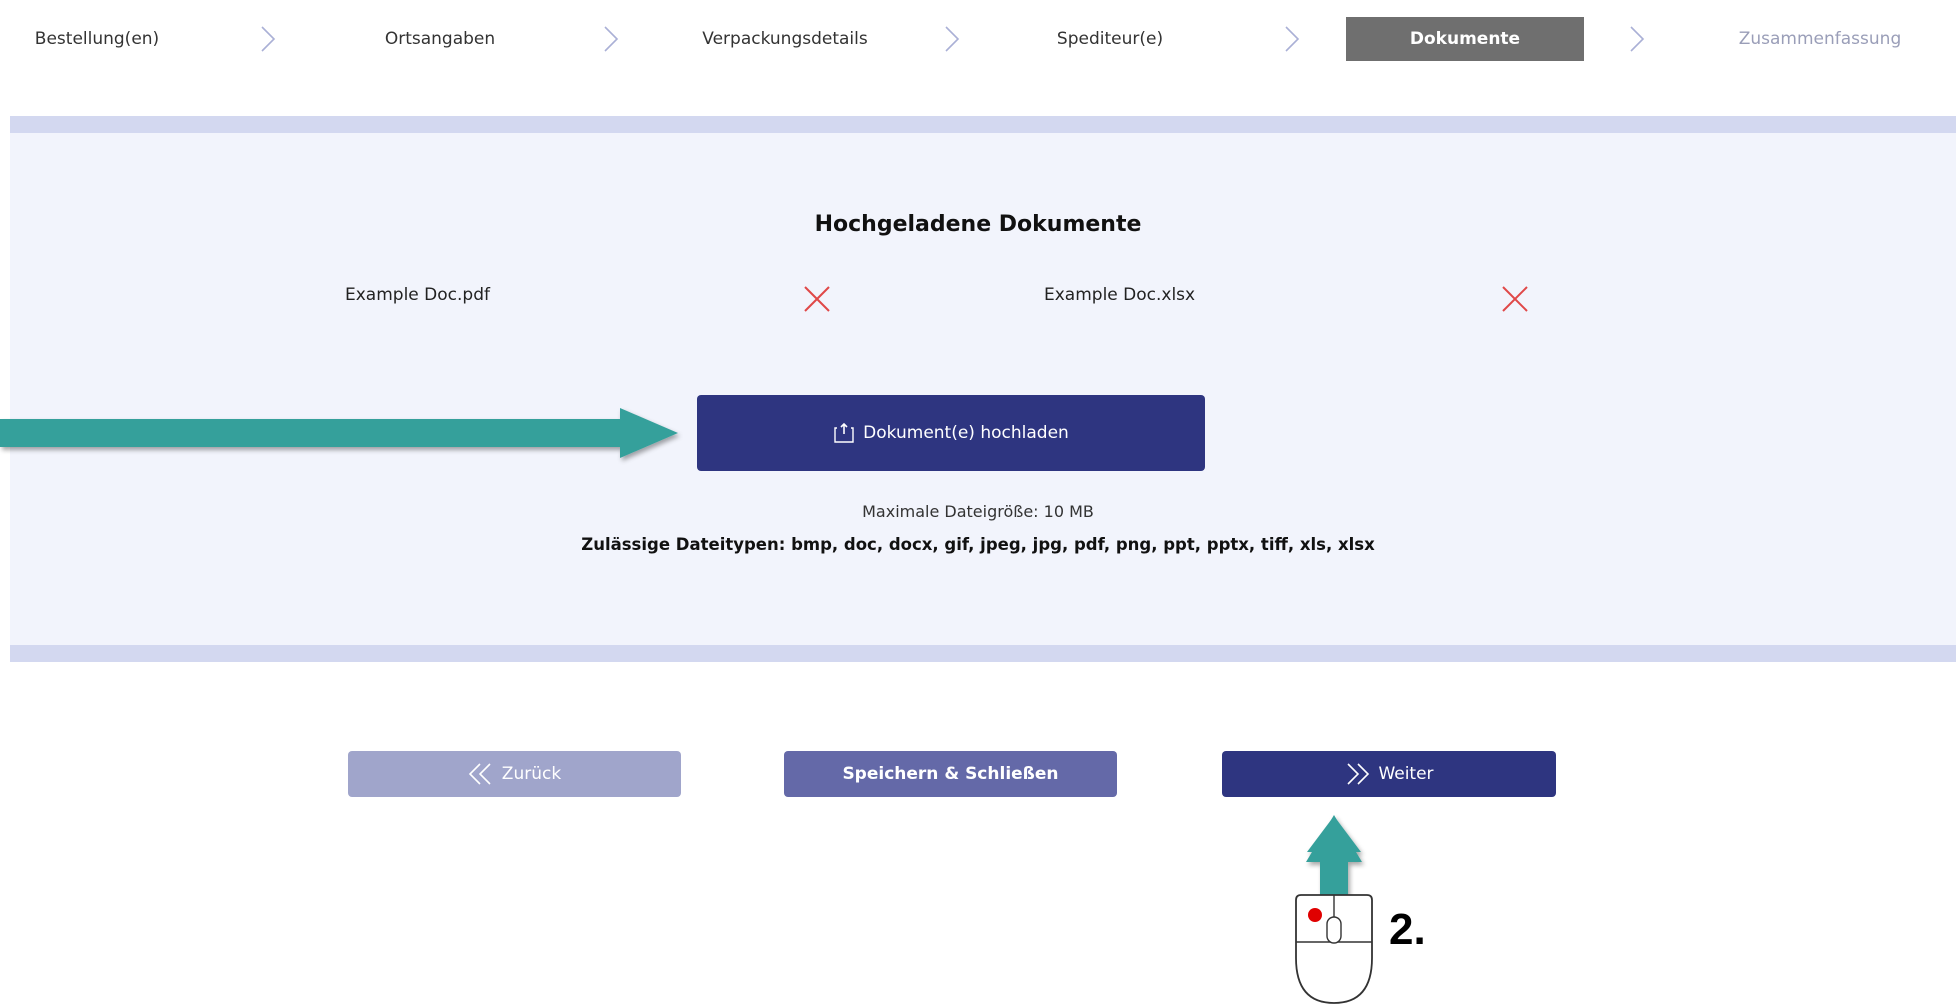 The width and height of the screenshot is (1956, 1006). I want to click on next-button-label: Weiter, so click(1406, 774).